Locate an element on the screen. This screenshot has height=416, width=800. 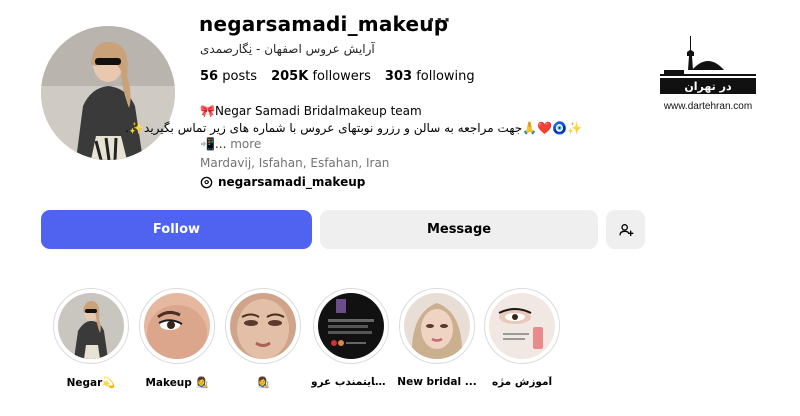
avatar-image is located at coordinates (108, 93).